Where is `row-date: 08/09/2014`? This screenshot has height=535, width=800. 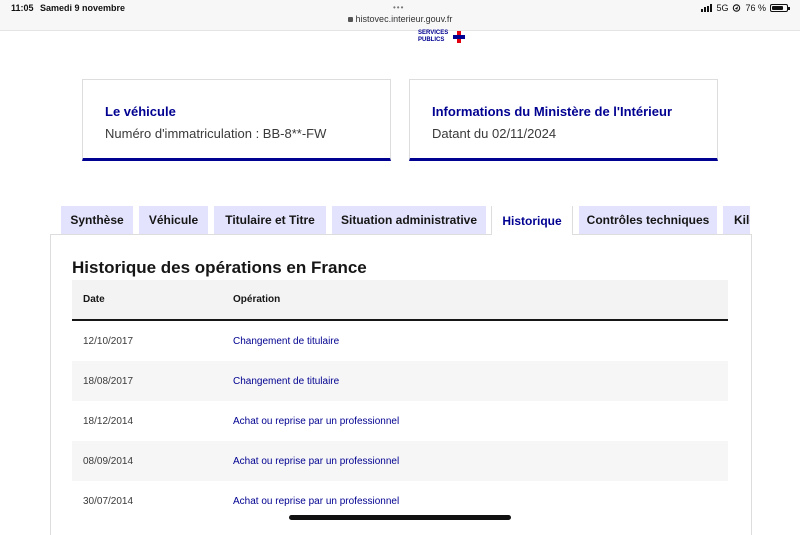
row-date: 08/09/2014 is located at coordinates (108, 461).